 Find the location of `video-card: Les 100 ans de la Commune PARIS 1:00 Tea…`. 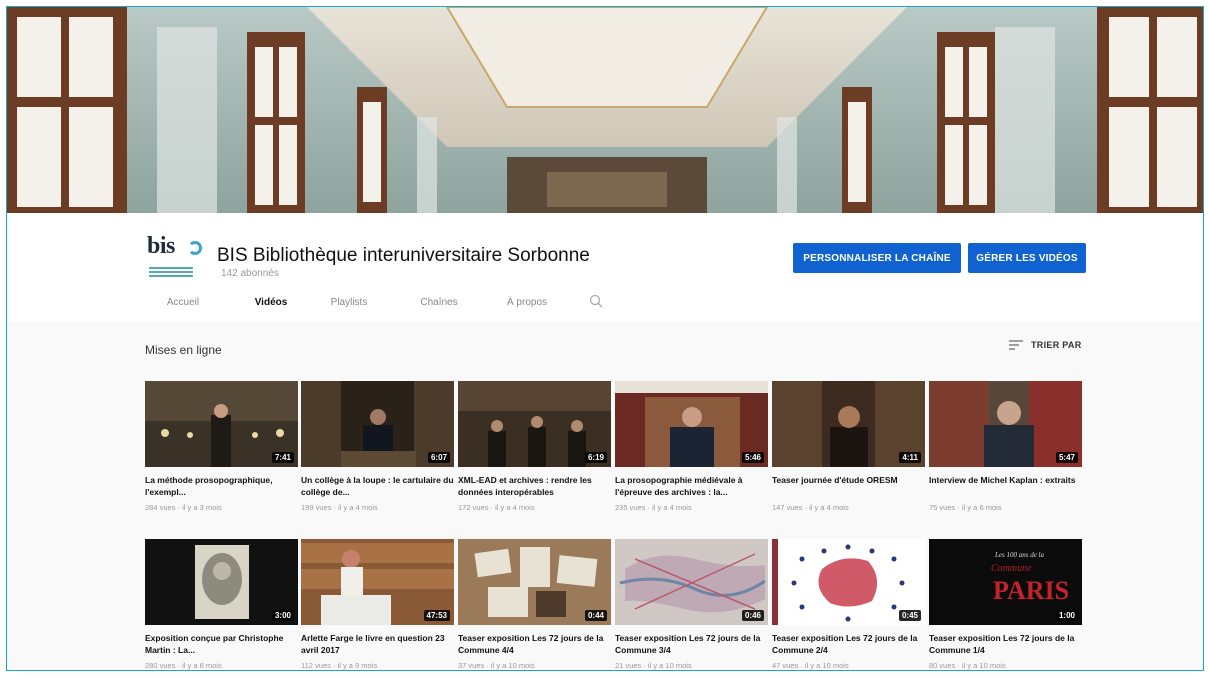

video-card: Les 100 ans de la Commune PARIS 1:00 Tea… is located at coordinates (1005, 604).